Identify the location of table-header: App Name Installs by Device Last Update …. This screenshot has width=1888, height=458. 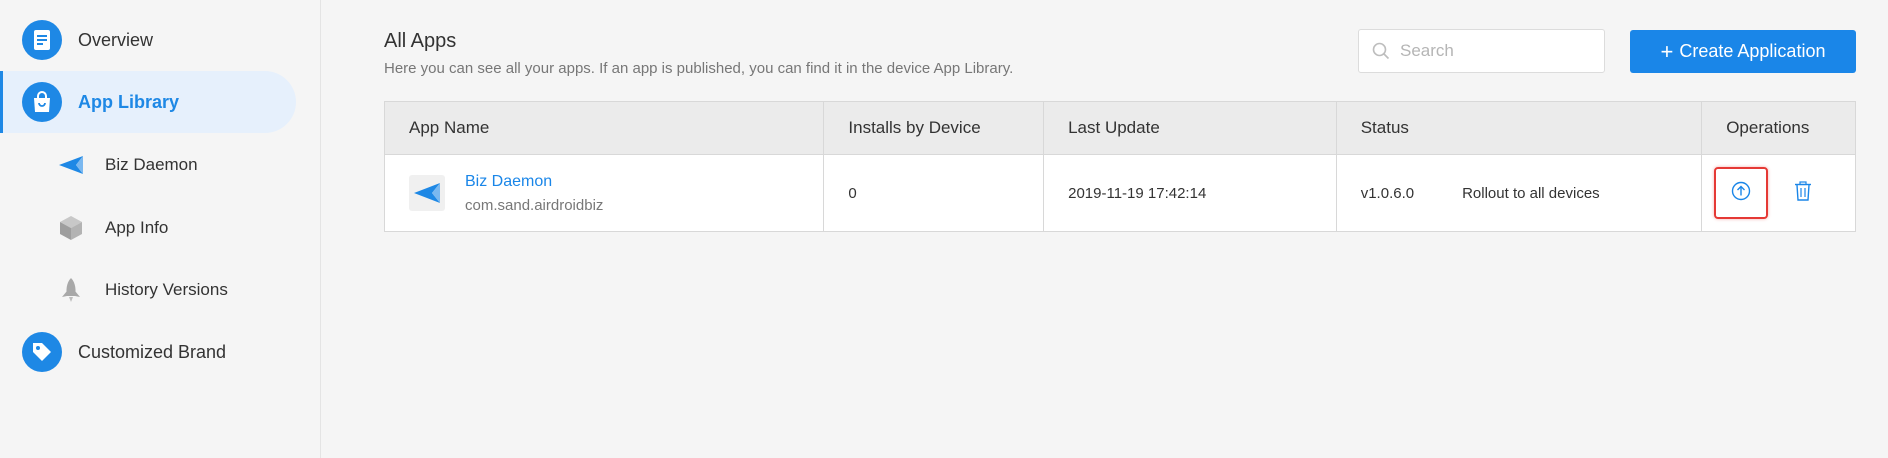
(1120, 128).